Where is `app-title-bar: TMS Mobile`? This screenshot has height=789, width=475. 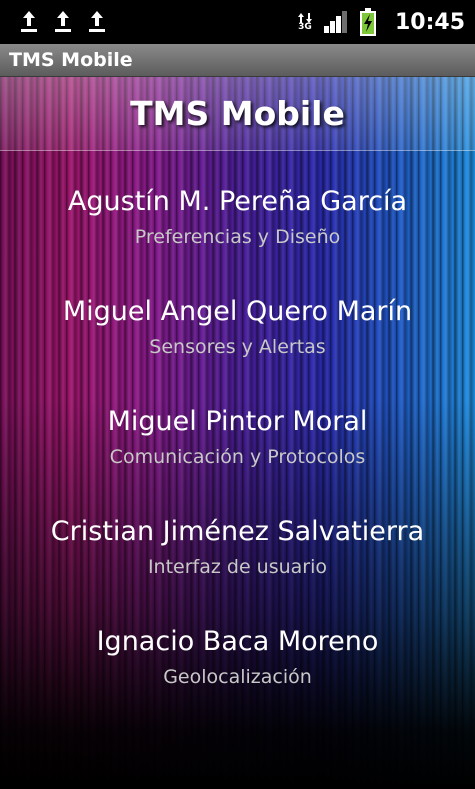 app-title-bar: TMS Mobile is located at coordinates (237, 60).